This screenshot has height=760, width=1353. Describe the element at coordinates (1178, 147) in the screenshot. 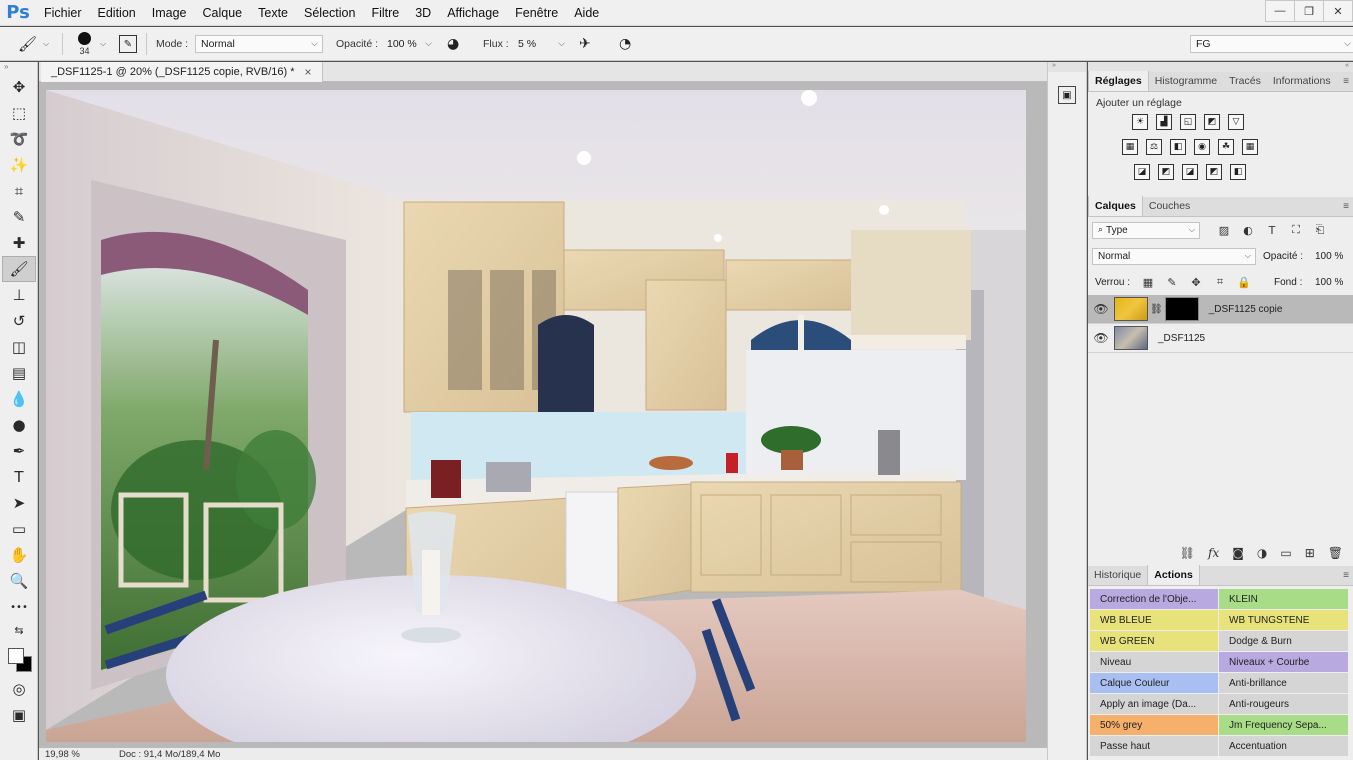

I see `adjustment-2-2-icon: ◧` at that location.